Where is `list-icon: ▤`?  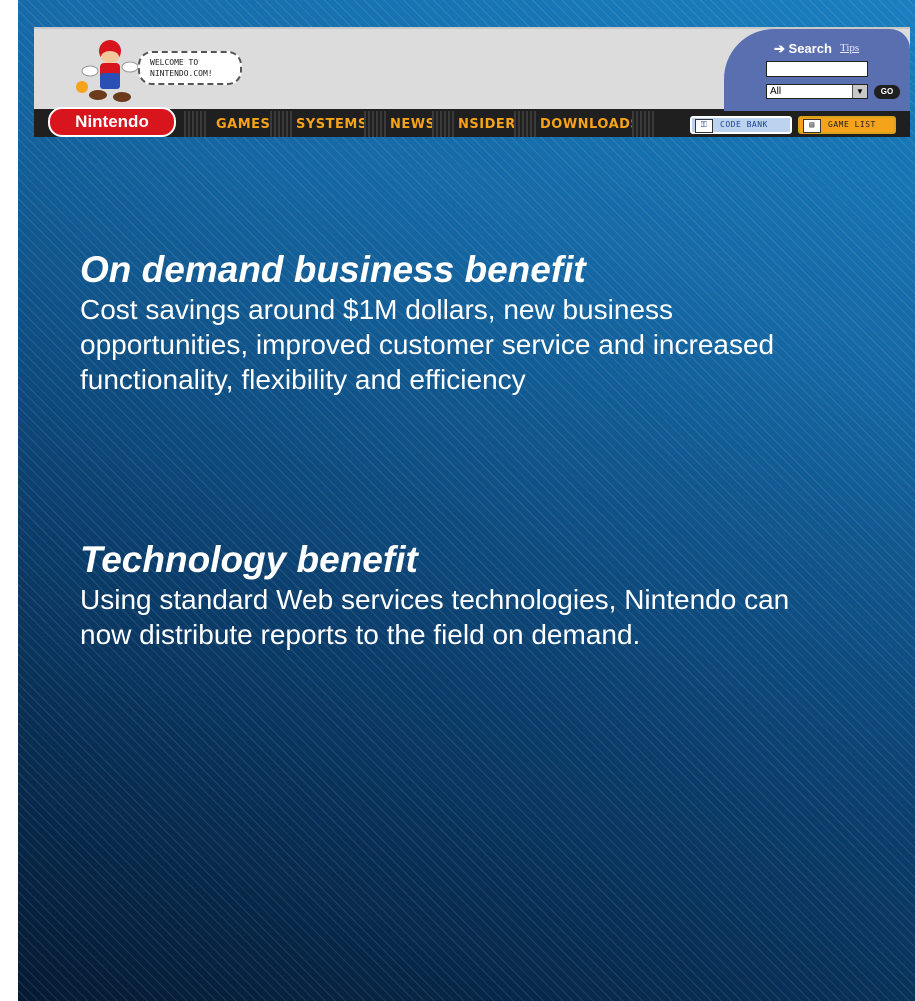 list-icon: ▤ is located at coordinates (812, 126).